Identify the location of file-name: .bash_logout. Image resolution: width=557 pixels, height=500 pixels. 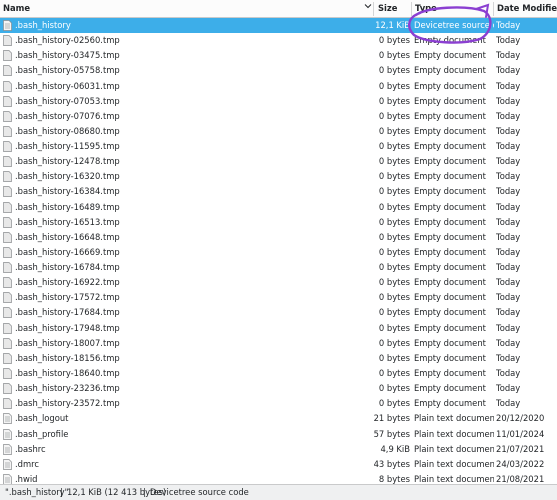
(42, 418).